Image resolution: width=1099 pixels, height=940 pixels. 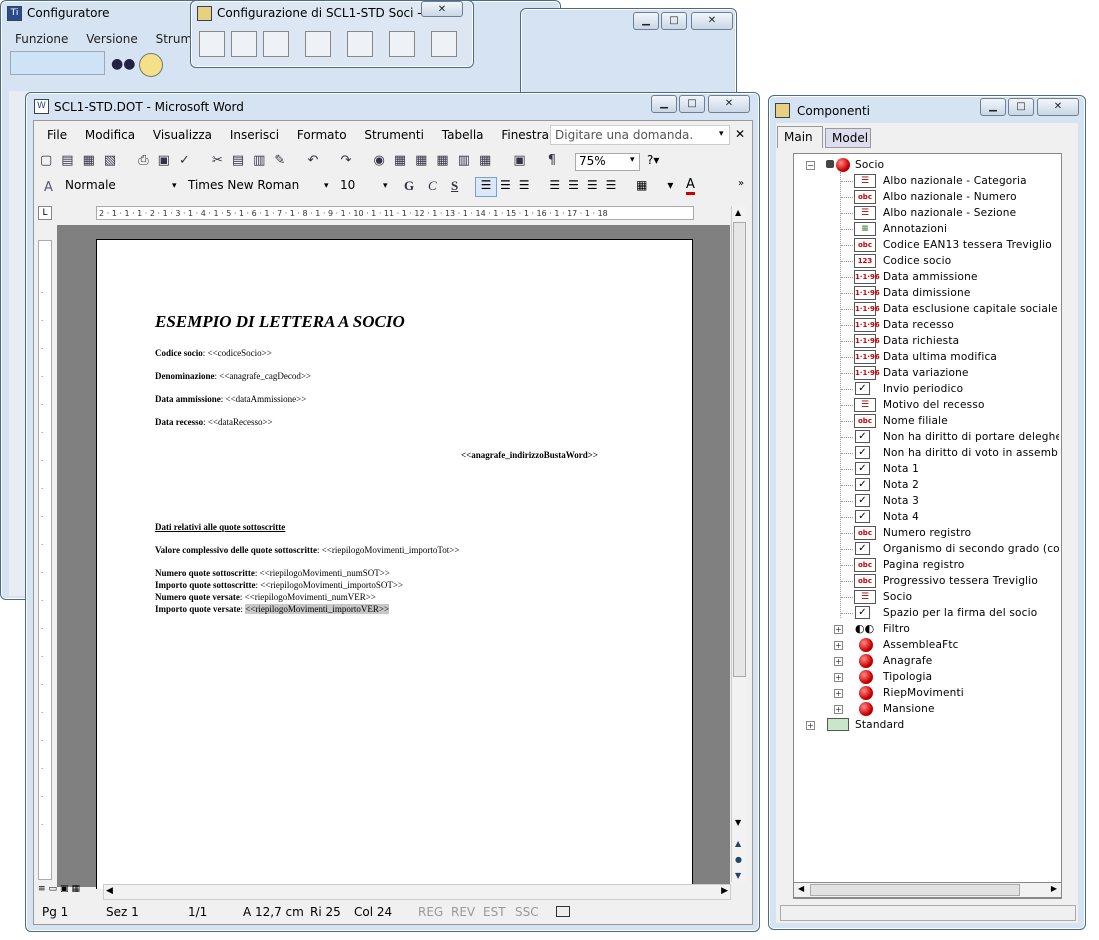 What do you see at coordinates (317, 609) in the screenshot?
I see `selected-text: <<riepilogoMovimenti_importoVER>>` at bounding box center [317, 609].